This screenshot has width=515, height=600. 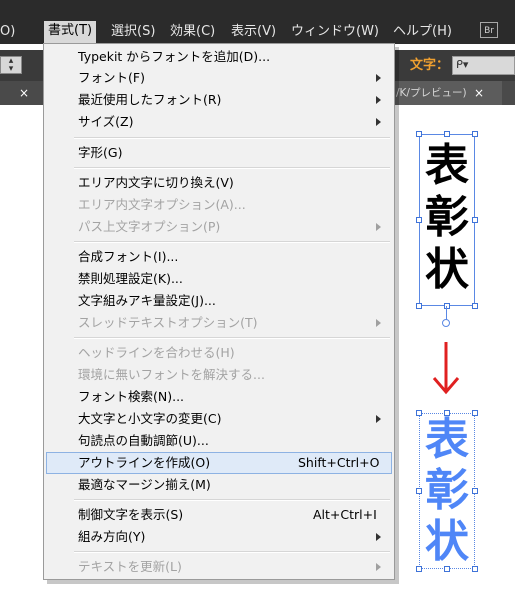 I want to click on vertical-text-original: 表 彰 状, so click(x=447, y=218).